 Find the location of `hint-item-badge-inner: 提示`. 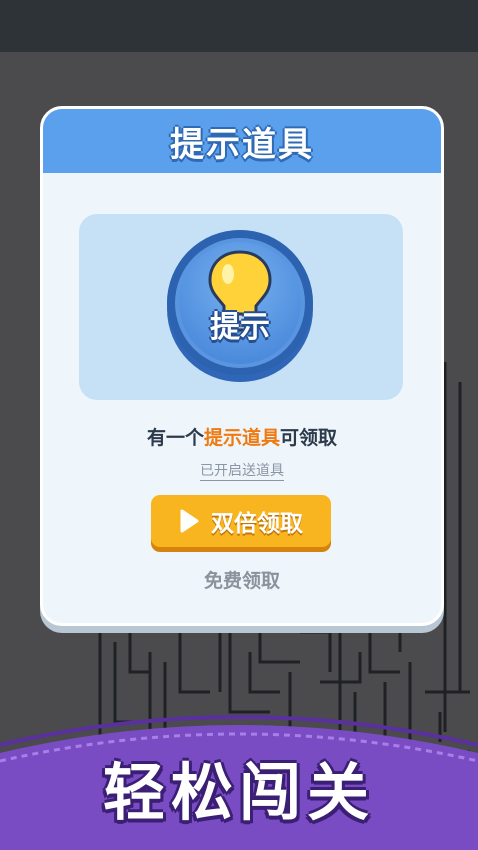

hint-item-badge-inner: 提示 is located at coordinates (240, 303).